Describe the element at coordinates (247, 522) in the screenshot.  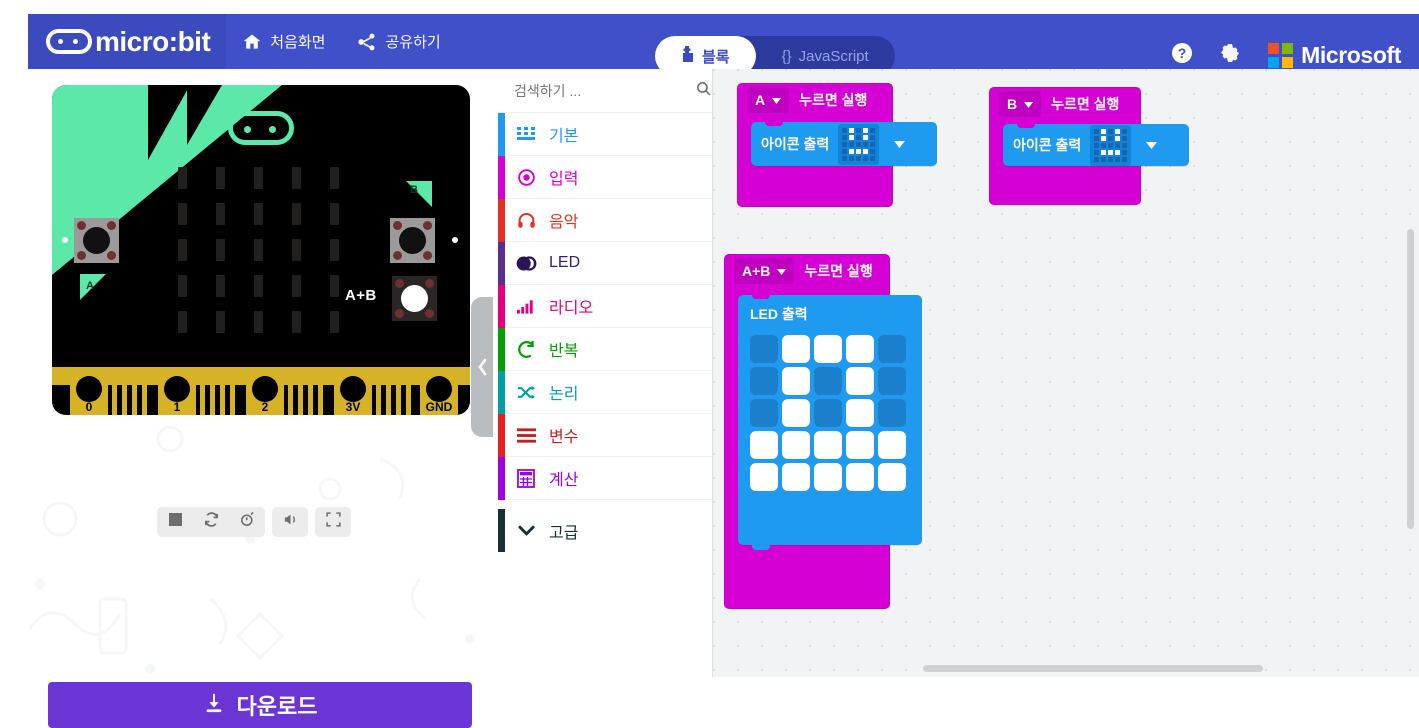
I see `slow-motion-button` at that location.